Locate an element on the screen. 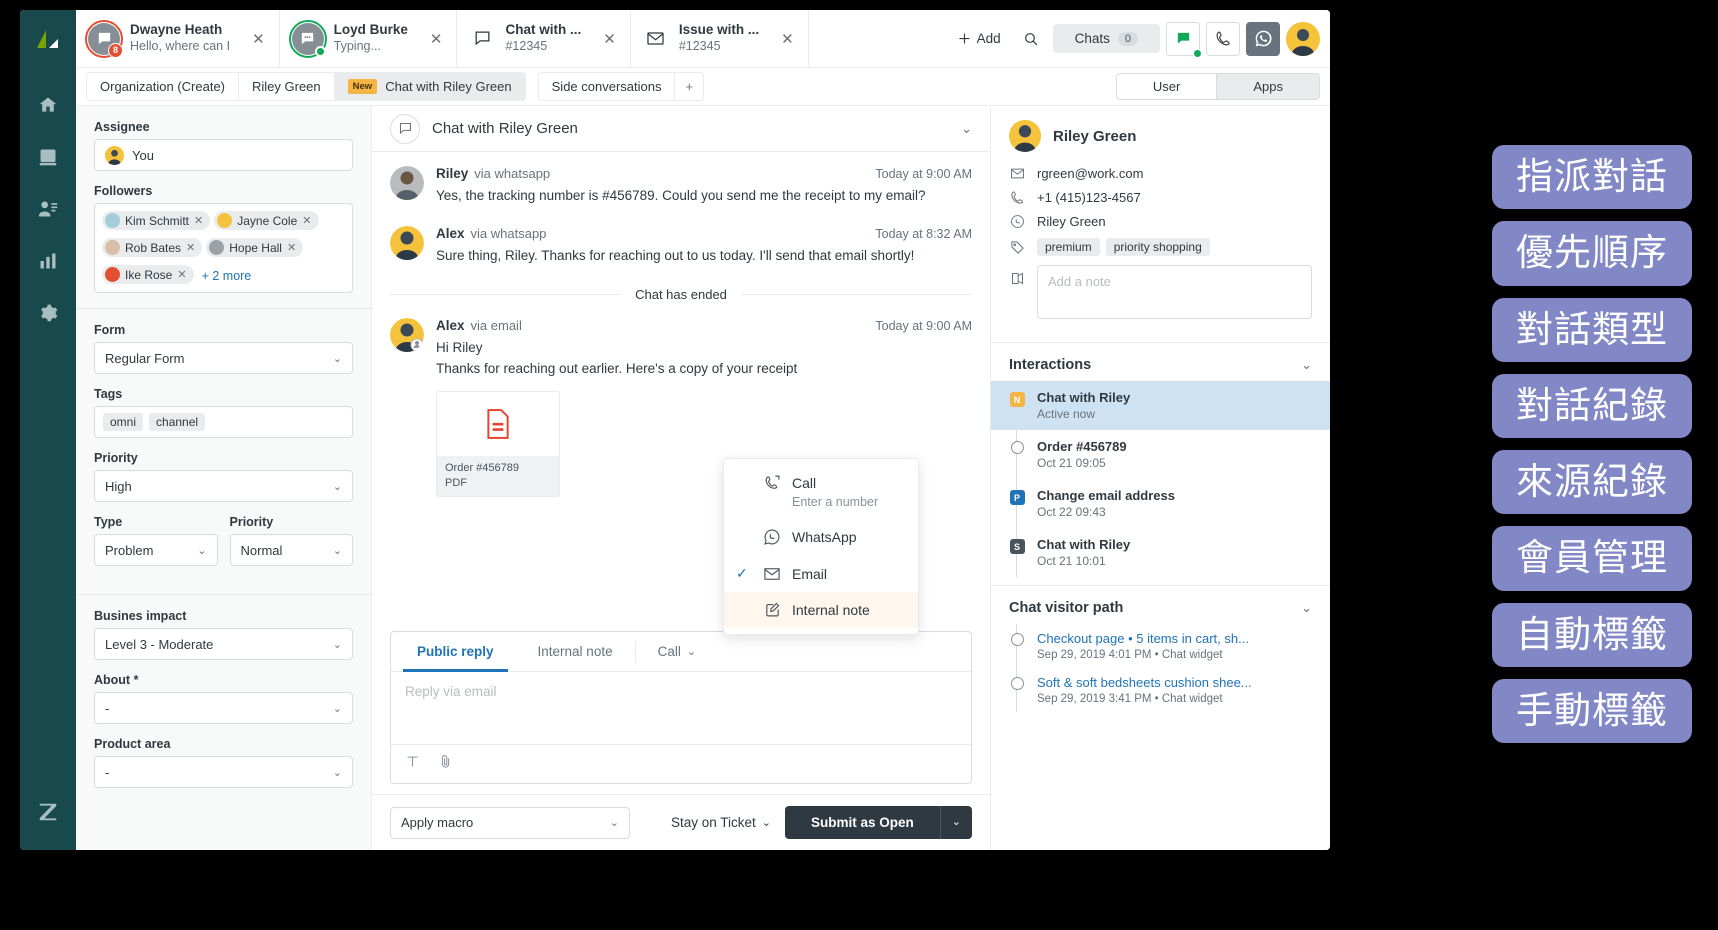  interaction-title: Chat with Riley is located at coordinates (1084, 397).